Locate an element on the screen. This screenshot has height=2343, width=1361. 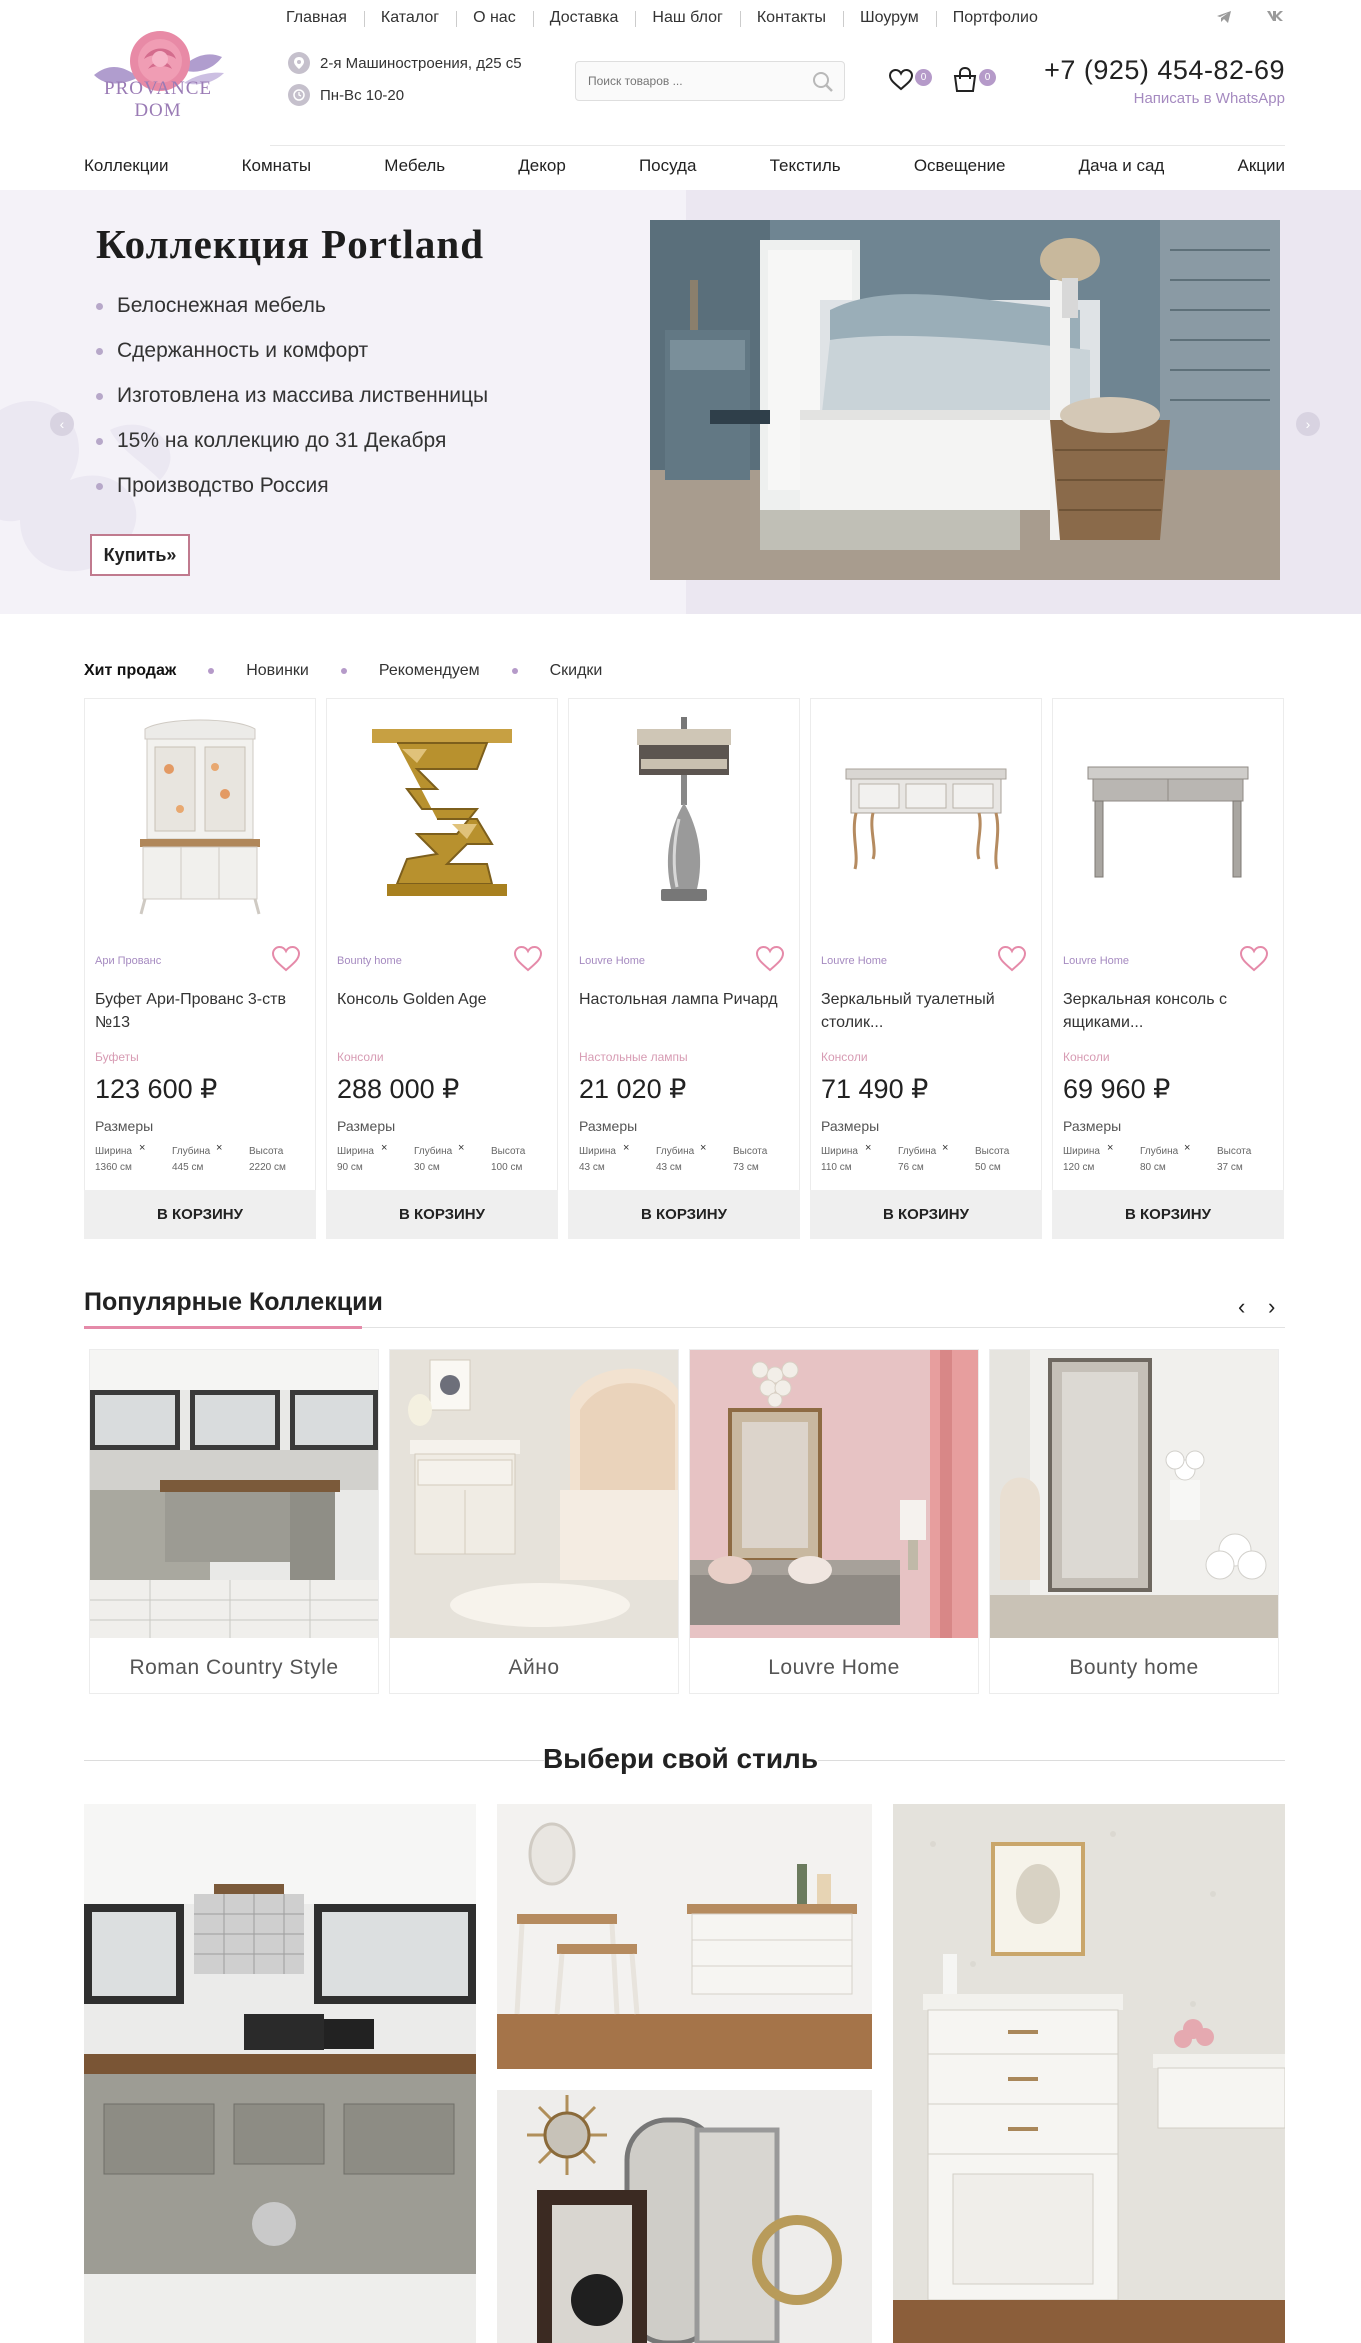
style-tile-mirrors is located at coordinates (684, 2216).